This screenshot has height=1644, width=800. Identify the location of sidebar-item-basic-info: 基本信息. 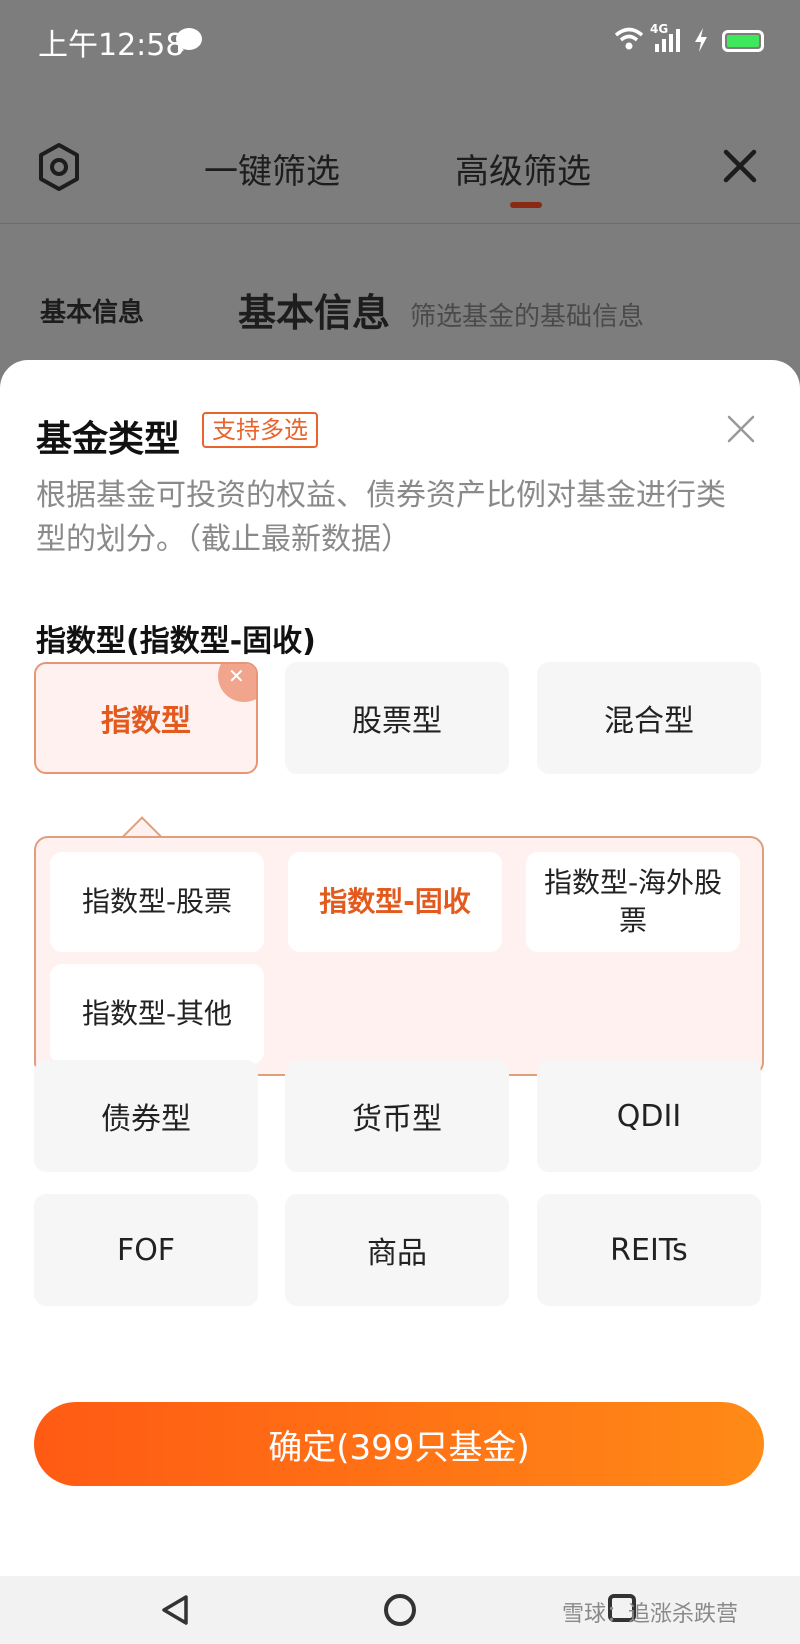
(92, 310).